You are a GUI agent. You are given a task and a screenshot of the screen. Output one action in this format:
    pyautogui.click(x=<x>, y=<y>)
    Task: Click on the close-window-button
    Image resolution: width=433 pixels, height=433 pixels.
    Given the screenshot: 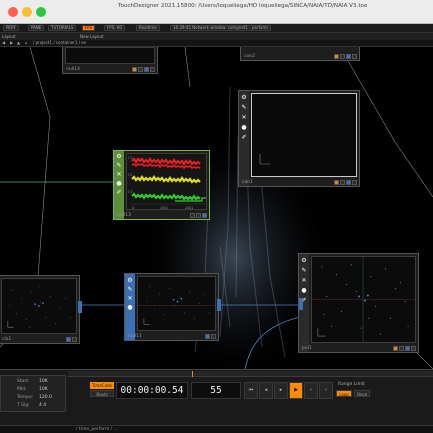 What is the action you would take?
    pyautogui.click(x=13, y=12)
    